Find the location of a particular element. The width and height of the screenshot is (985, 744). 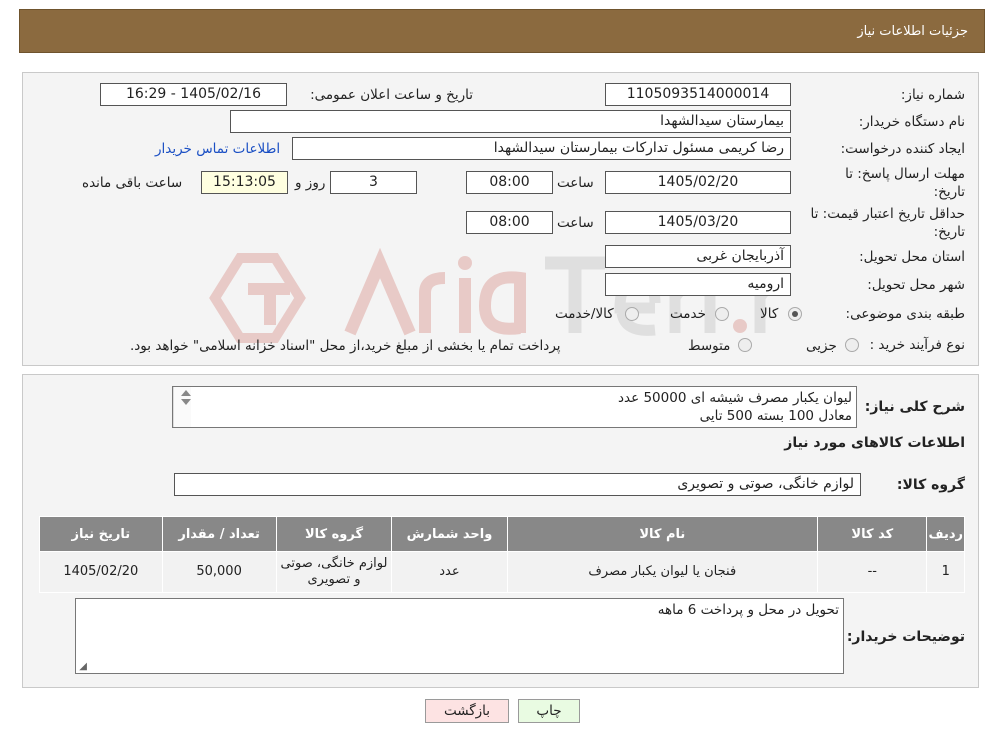

print-button: چاپ is located at coordinates (549, 711).